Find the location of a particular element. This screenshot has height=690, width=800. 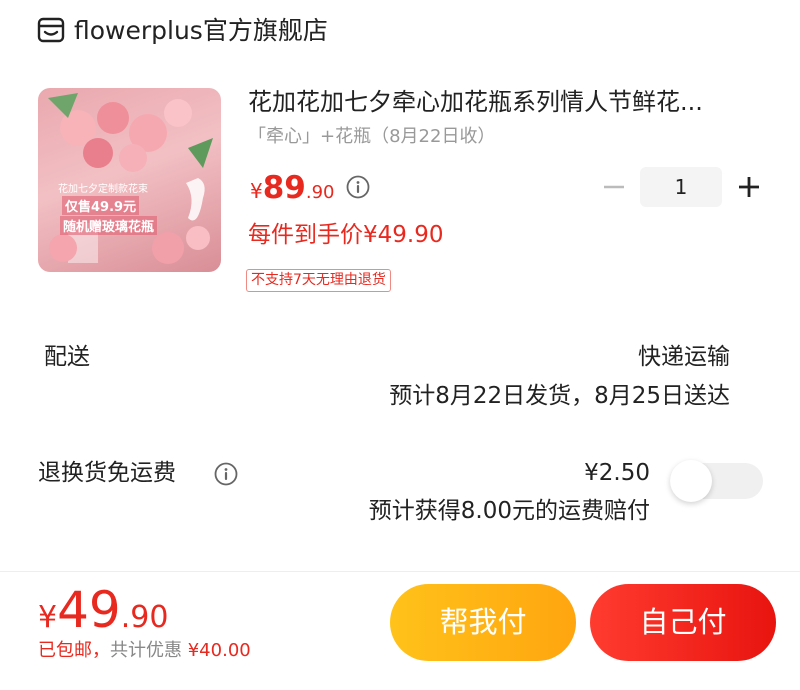

return-freight-info-icon is located at coordinates (226, 474).